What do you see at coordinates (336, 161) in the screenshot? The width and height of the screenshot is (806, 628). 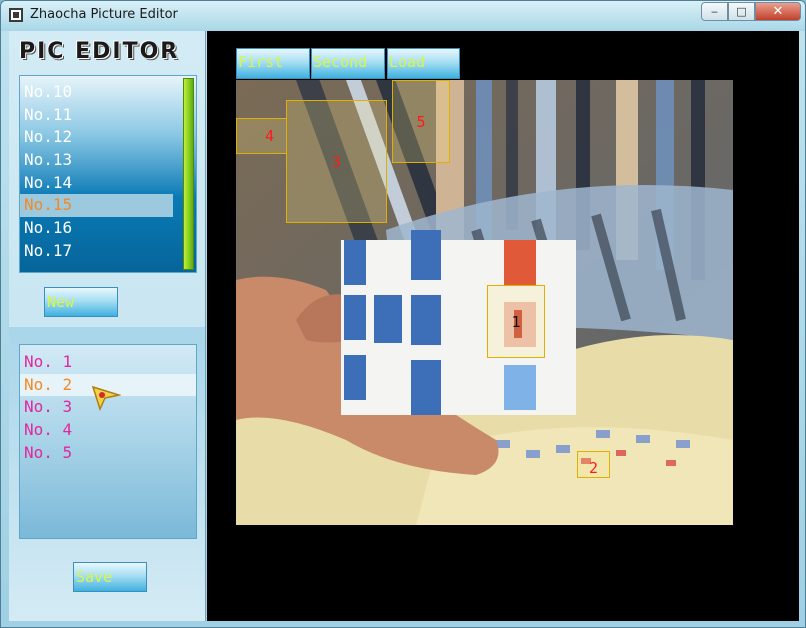 I see `region-3: 3` at bounding box center [336, 161].